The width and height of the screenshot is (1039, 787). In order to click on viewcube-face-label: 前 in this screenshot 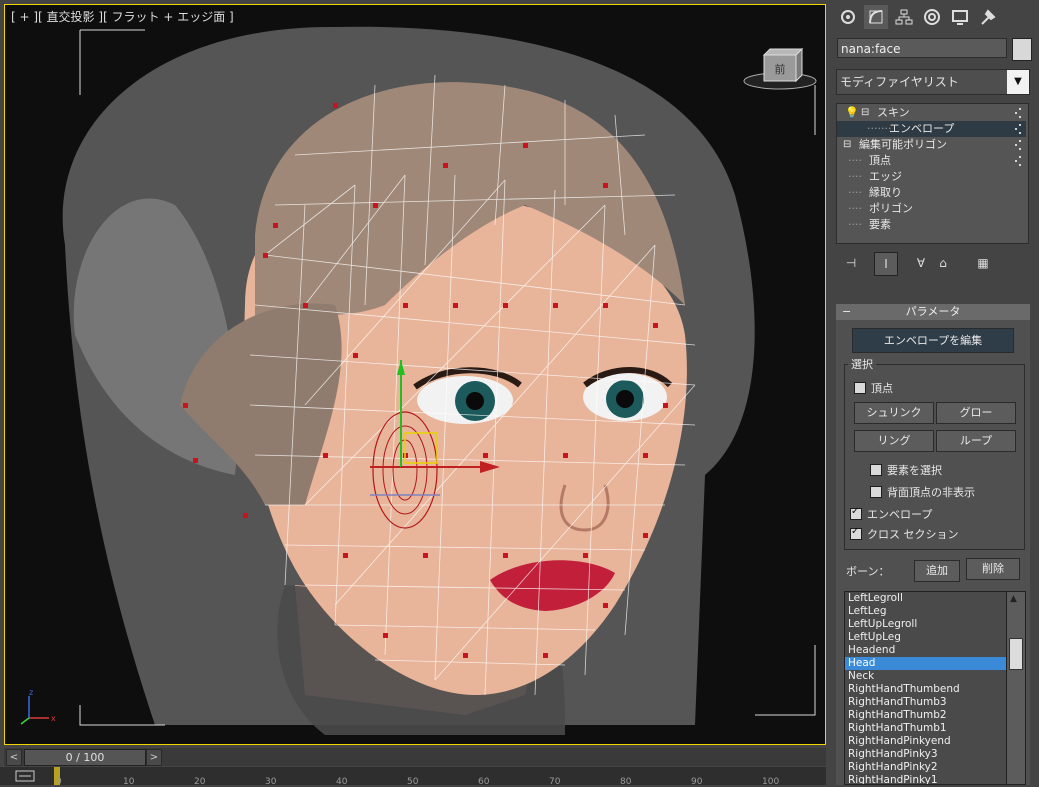, I will do `click(780, 69)`.